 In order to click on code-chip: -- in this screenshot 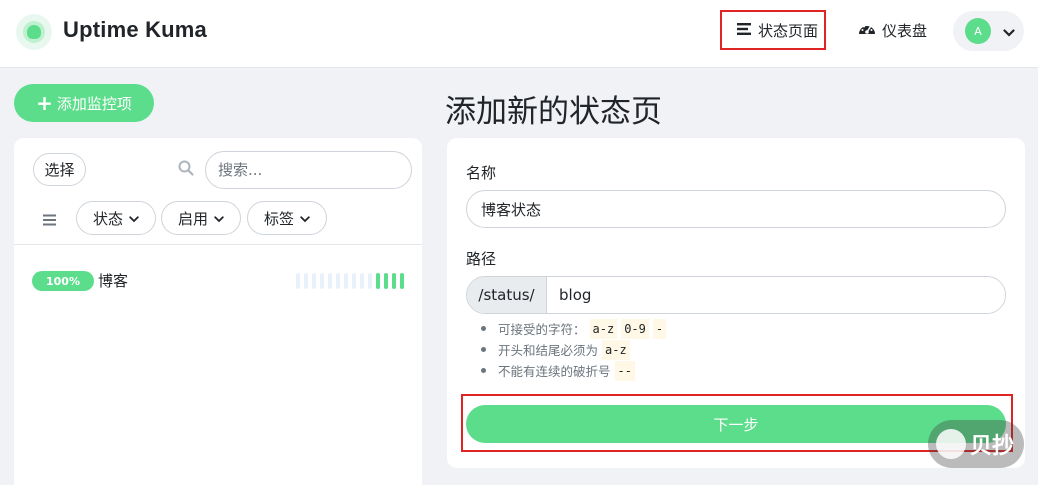, I will do `click(624, 370)`.